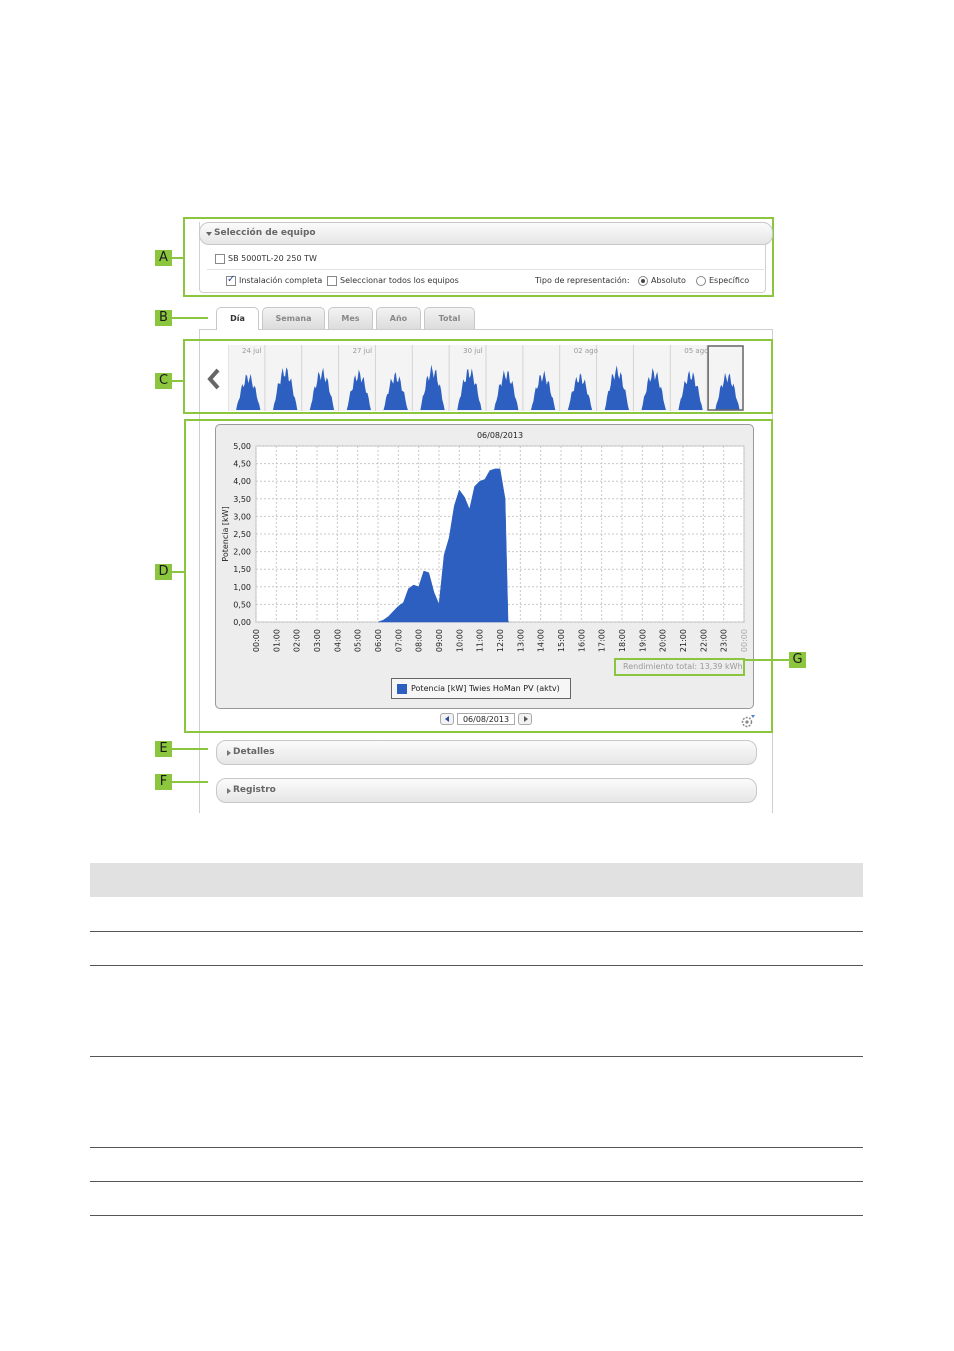  What do you see at coordinates (225, 533) in the screenshot?
I see `y-axis-label: Potencia [kW]` at bounding box center [225, 533].